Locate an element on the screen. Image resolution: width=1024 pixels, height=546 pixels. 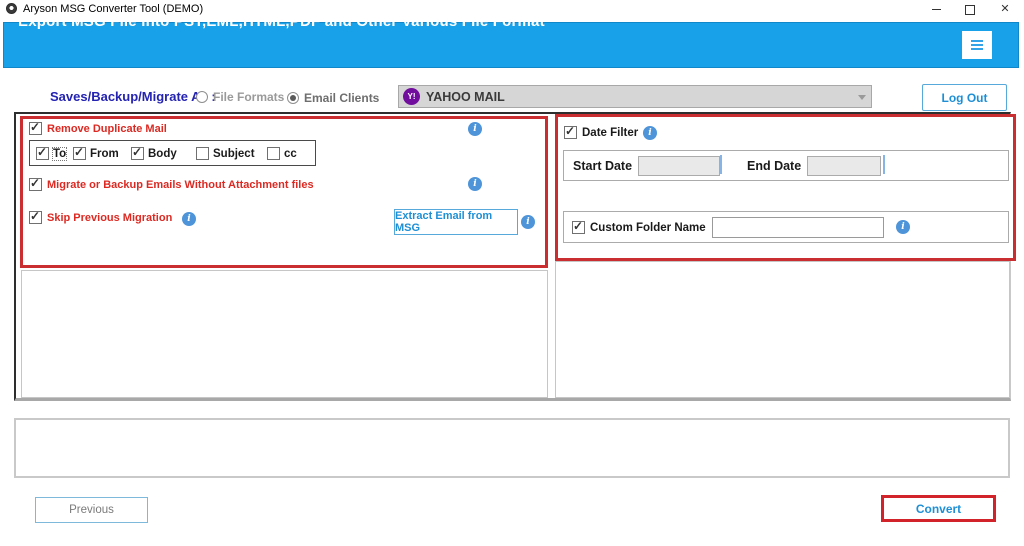
without-attachment-info-icon is located at coordinates (475, 184).